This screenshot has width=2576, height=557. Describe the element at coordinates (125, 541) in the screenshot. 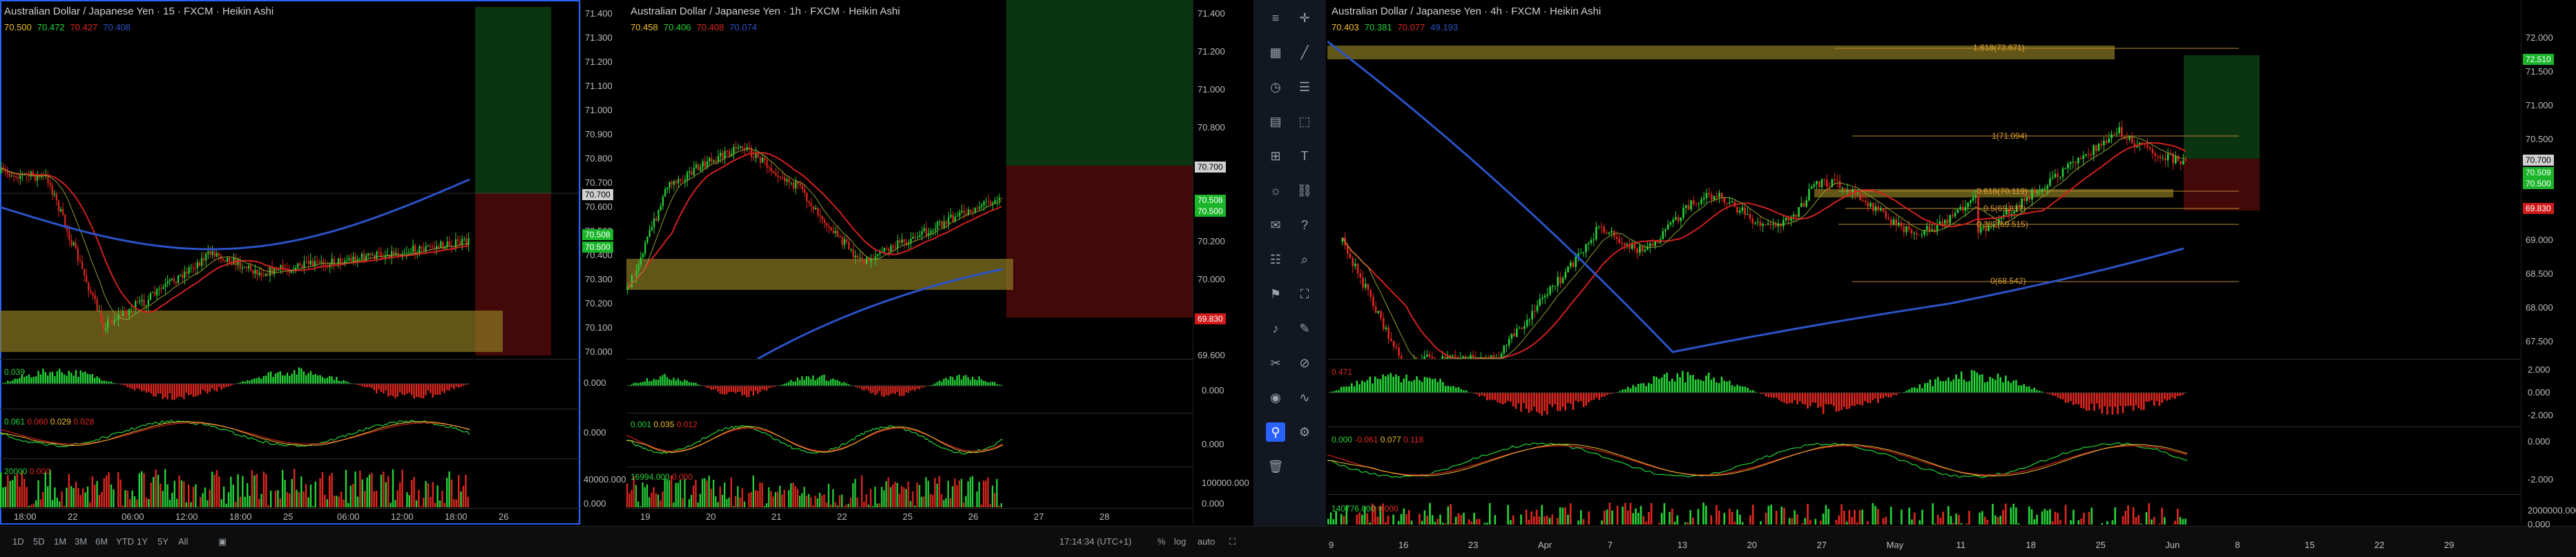

I see `range-button-ytd: YTD` at that location.